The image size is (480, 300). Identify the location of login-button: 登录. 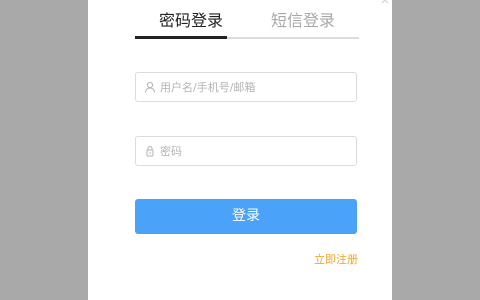
(246, 216).